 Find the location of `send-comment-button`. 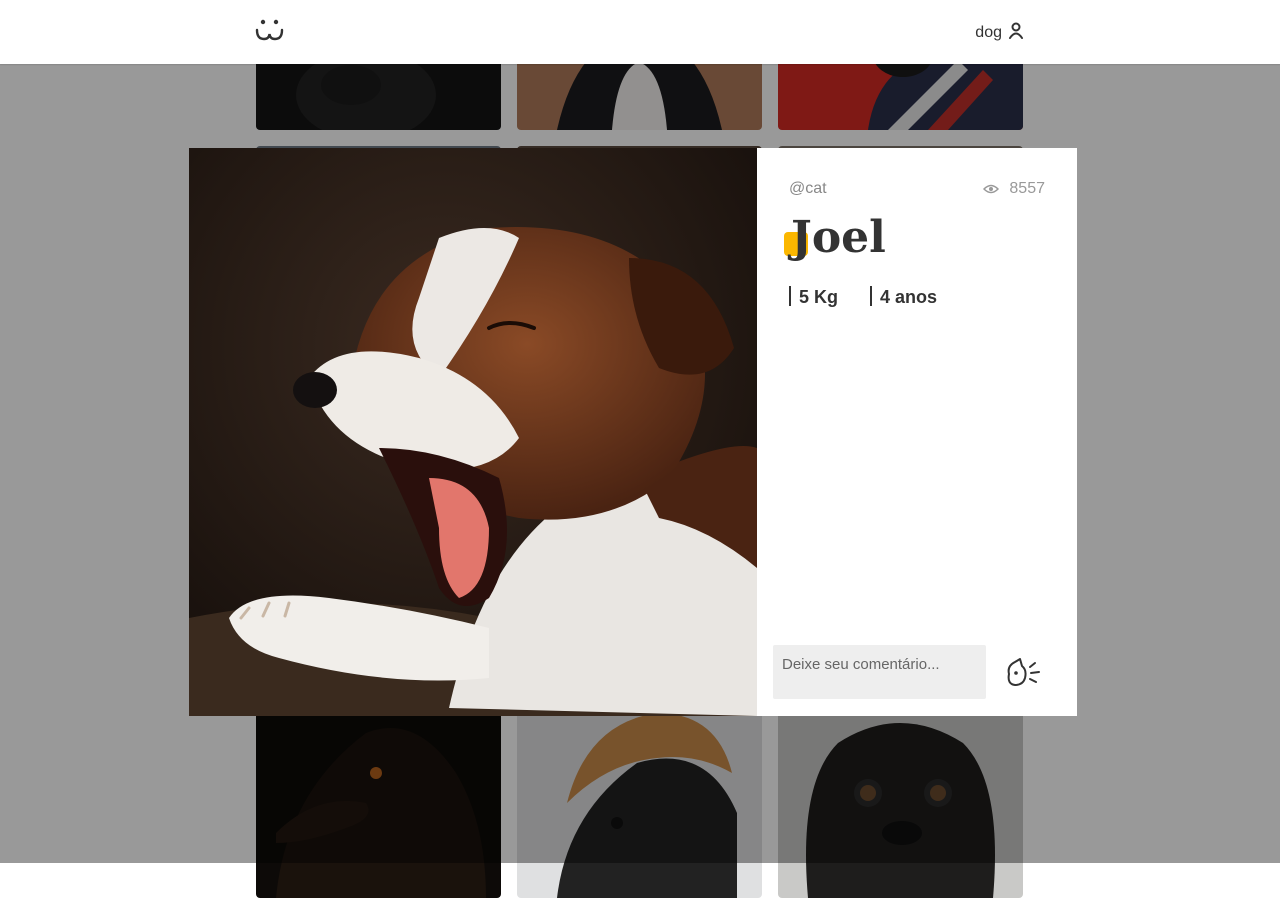

send-comment-button is located at coordinates (1024, 671).